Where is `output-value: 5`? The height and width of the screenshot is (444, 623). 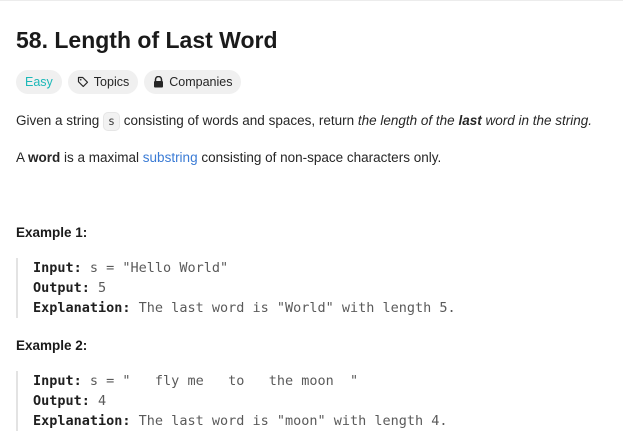 output-value: 5 is located at coordinates (98, 288).